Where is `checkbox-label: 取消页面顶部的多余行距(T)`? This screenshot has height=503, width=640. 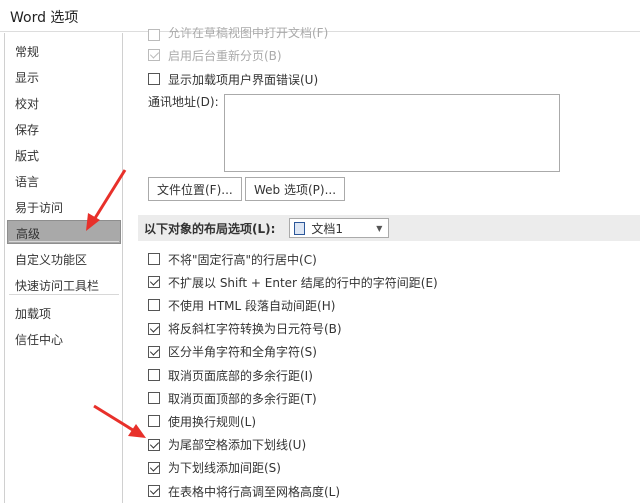
checkbox-label: 取消页面顶部的多余行距(T) is located at coordinates (242, 398).